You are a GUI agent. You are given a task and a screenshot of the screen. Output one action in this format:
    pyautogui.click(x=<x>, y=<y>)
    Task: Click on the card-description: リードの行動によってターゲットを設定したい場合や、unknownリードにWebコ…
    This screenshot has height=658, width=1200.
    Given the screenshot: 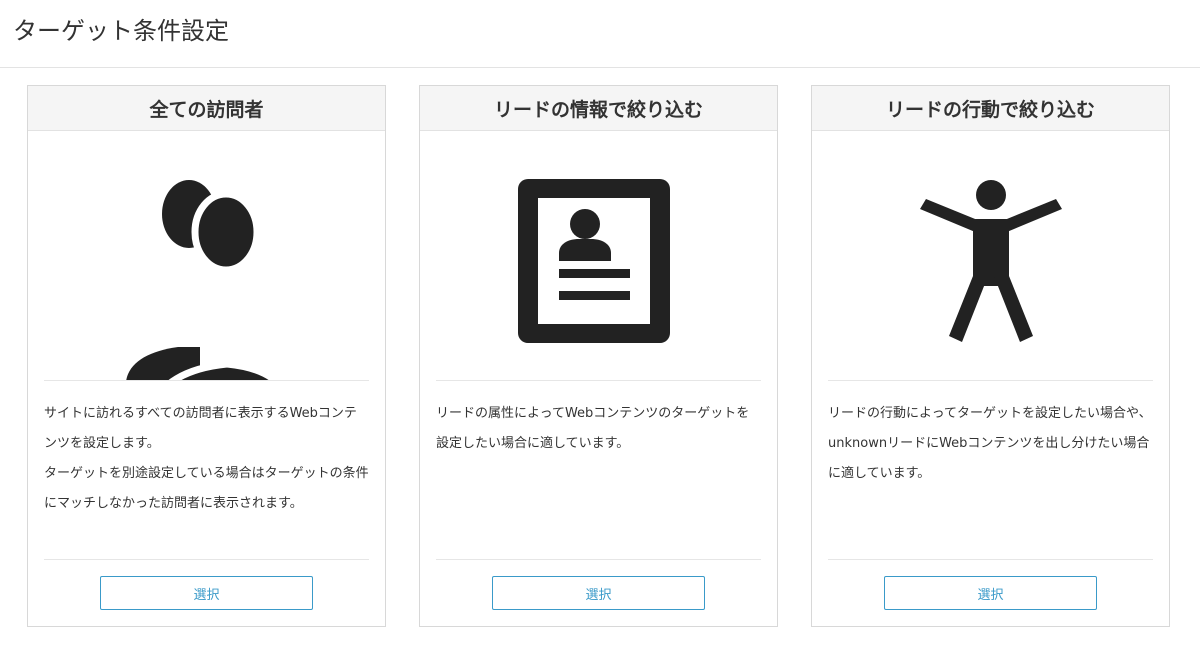 What is the action you would take?
    pyautogui.click(x=990, y=444)
    